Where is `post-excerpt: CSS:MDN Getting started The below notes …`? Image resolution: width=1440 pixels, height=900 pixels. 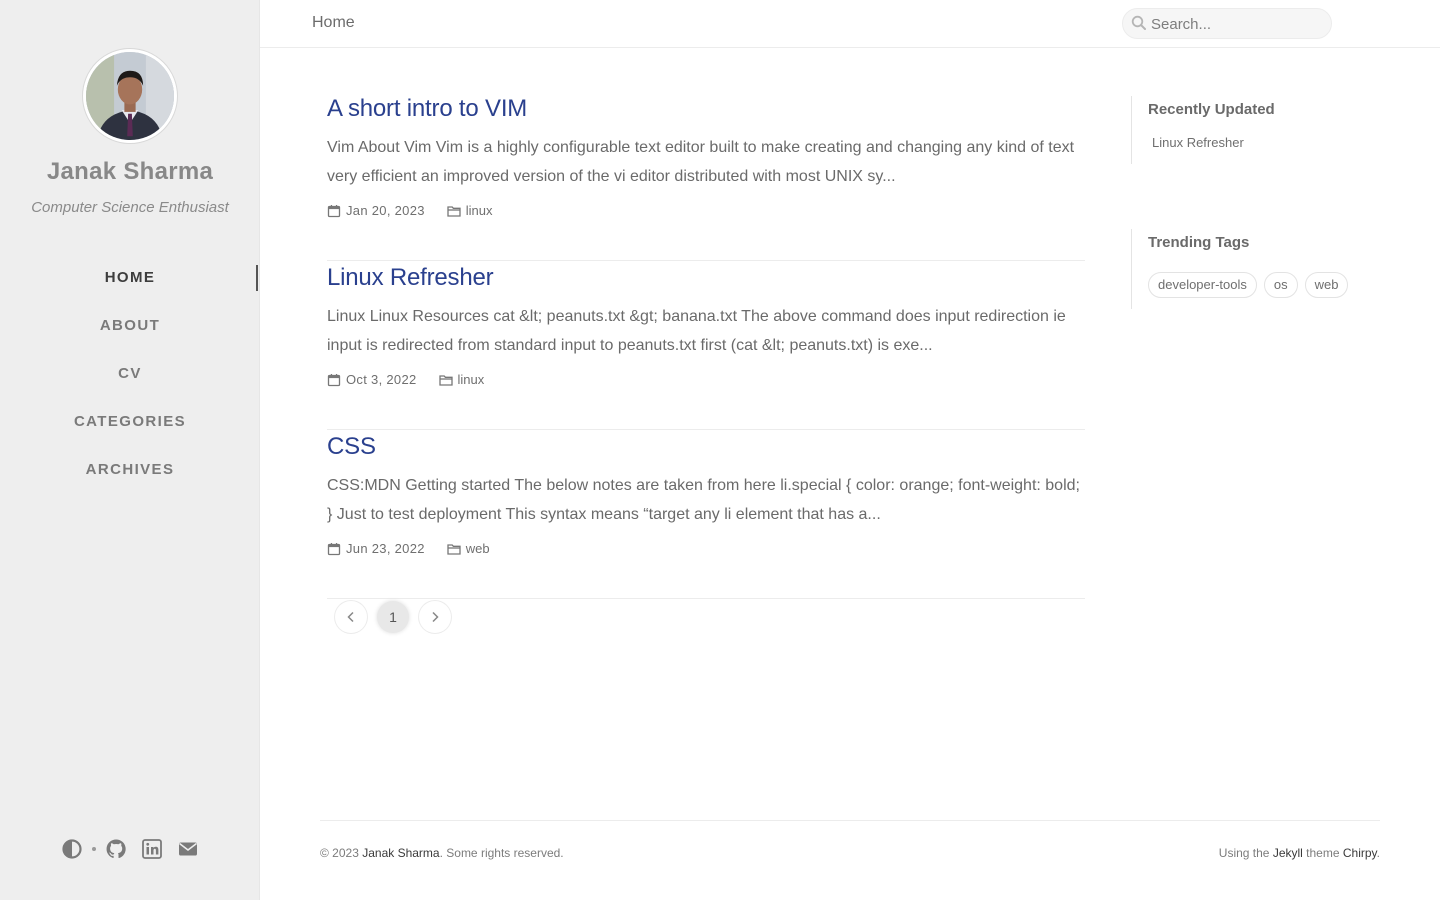
post-excerpt: CSS:MDN Getting started The below notes … is located at coordinates (703, 500).